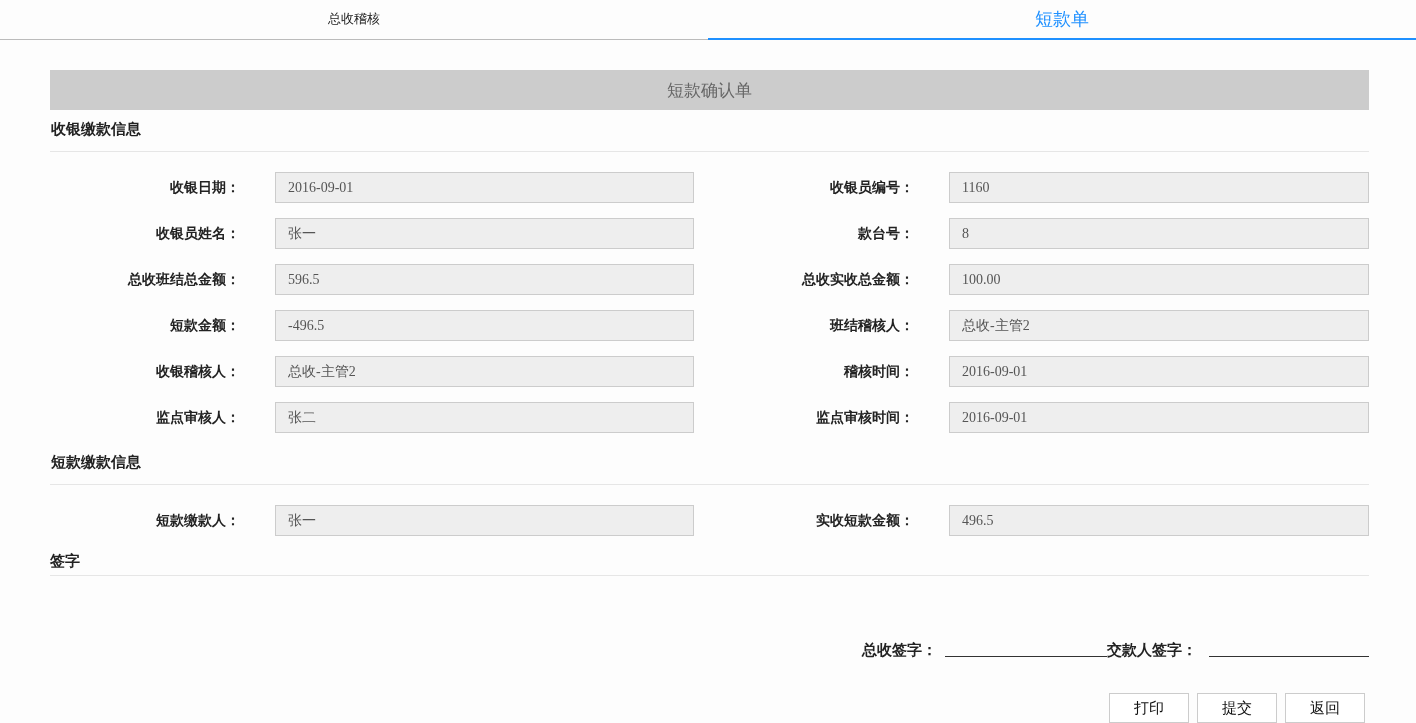 Image resolution: width=1416 pixels, height=723 pixels. Describe the element at coordinates (183, 279) in the screenshot. I see `field-label: 总收班结总金额：` at that location.